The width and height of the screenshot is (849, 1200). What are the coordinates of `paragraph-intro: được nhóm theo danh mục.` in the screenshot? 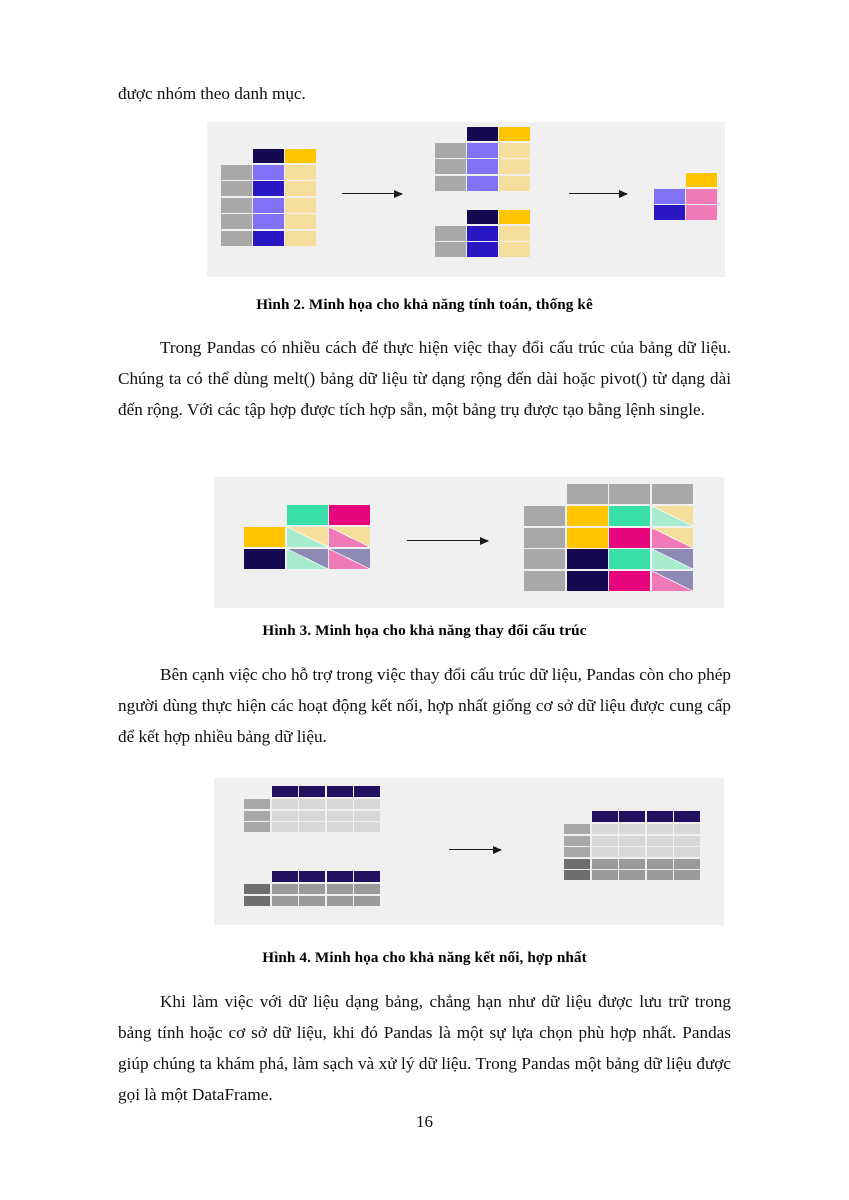 It's located at (212, 93).